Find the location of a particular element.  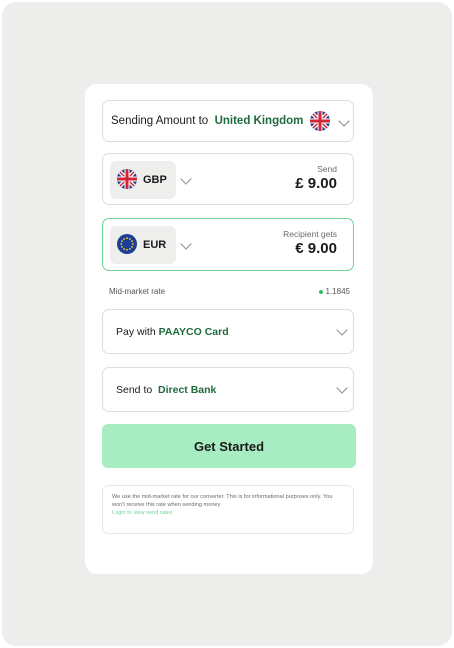

pay-with-label: Pay with PAAYCO Card is located at coordinates (172, 332).